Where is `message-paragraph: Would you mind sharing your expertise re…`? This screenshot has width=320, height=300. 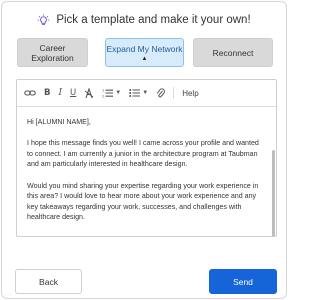
message-paragraph: Would you mind sharing your expertise re… is located at coordinates (143, 201).